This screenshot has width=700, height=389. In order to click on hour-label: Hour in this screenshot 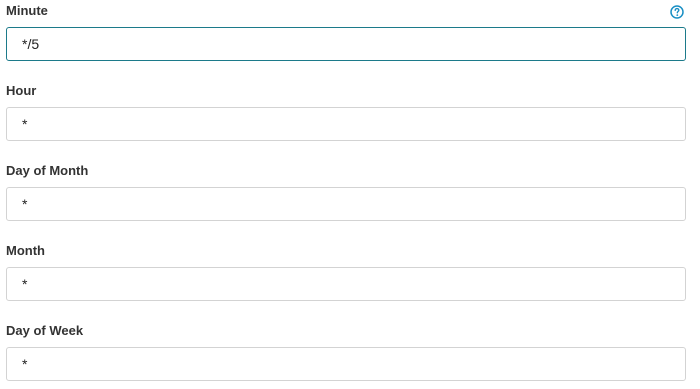, I will do `click(21, 90)`.